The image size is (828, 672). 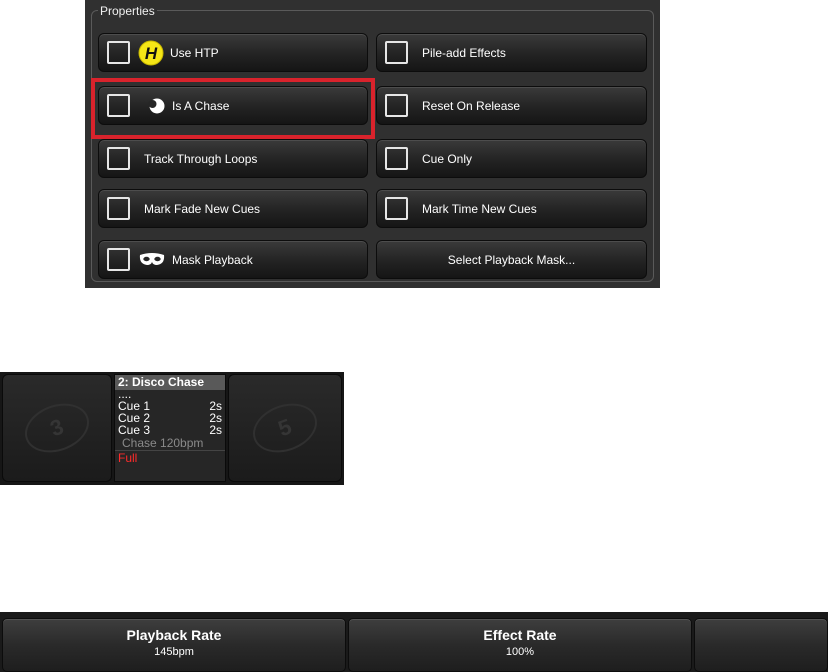 What do you see at coordinates (128, 458) in the screenshot?
I see `playback-level: Full` at bounding box center [128, 458].